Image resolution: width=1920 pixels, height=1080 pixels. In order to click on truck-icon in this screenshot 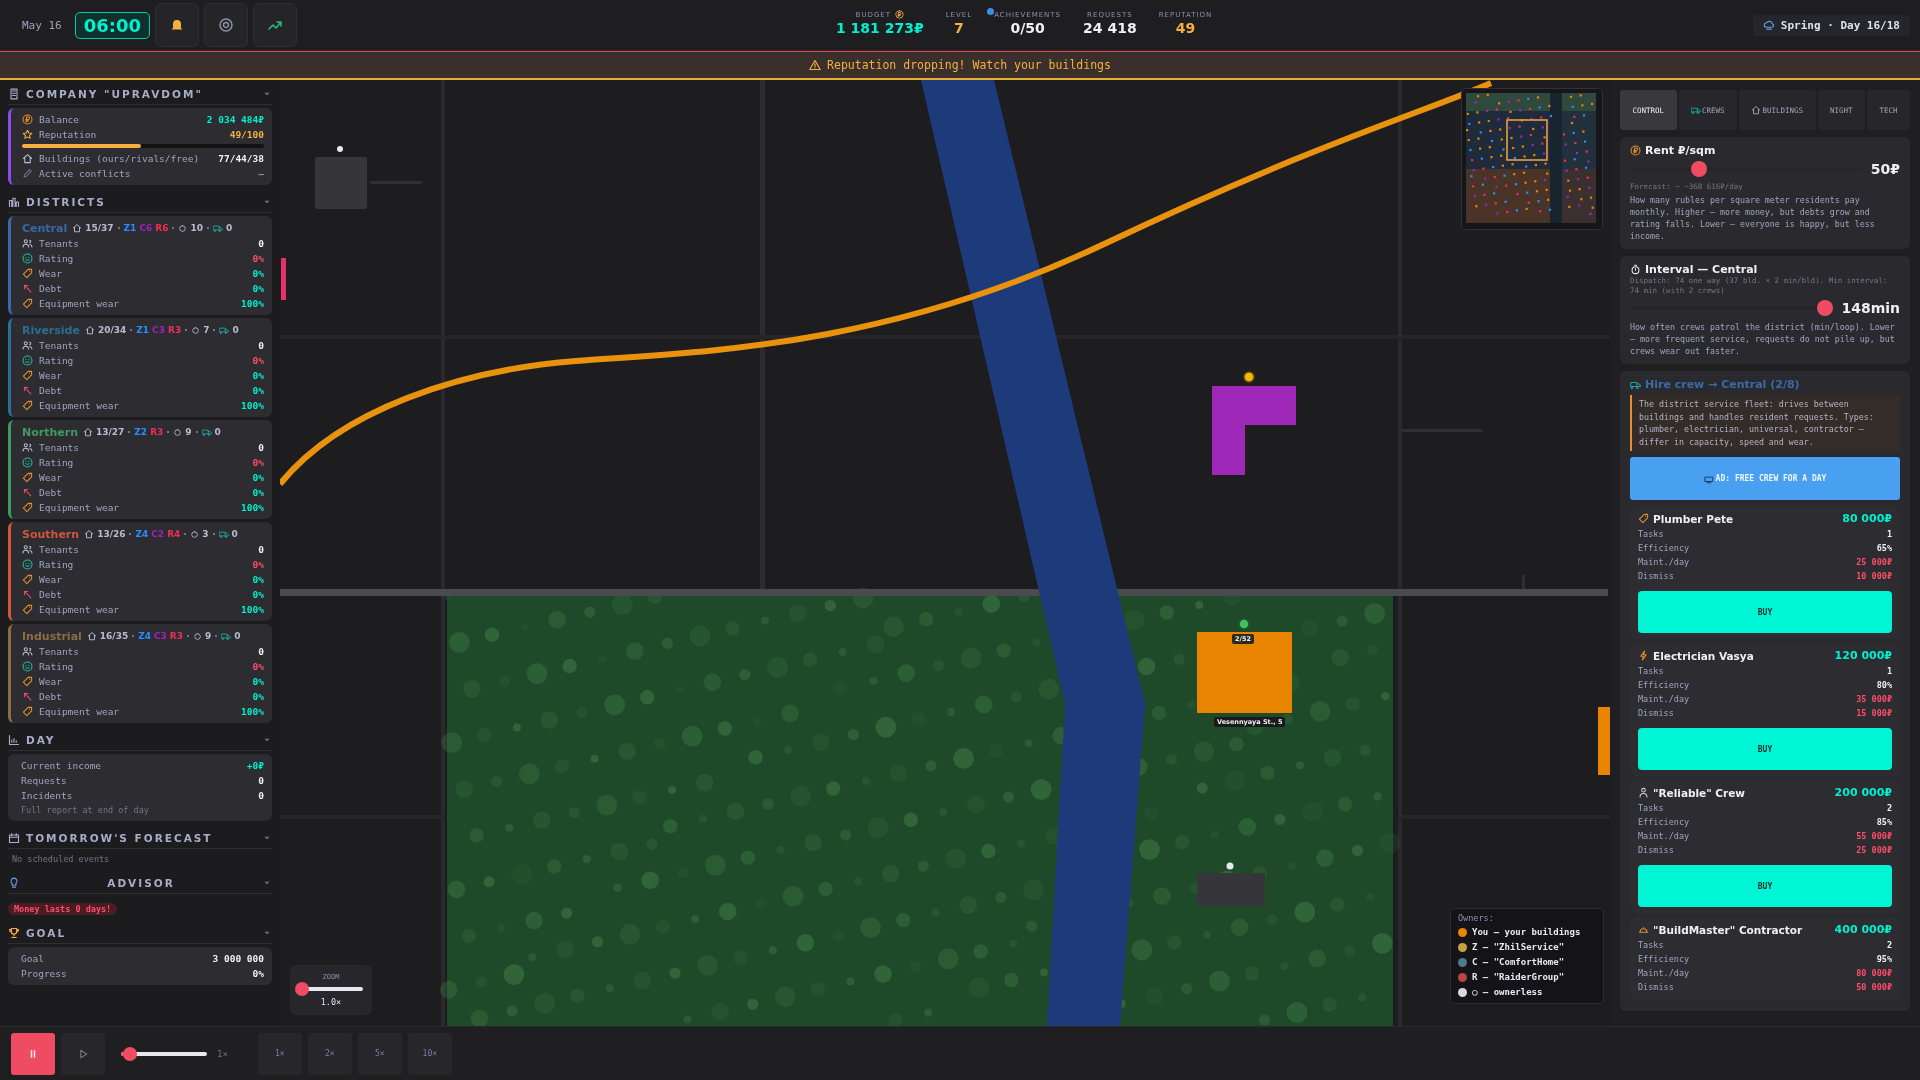, I will do `click(226, 636)`.